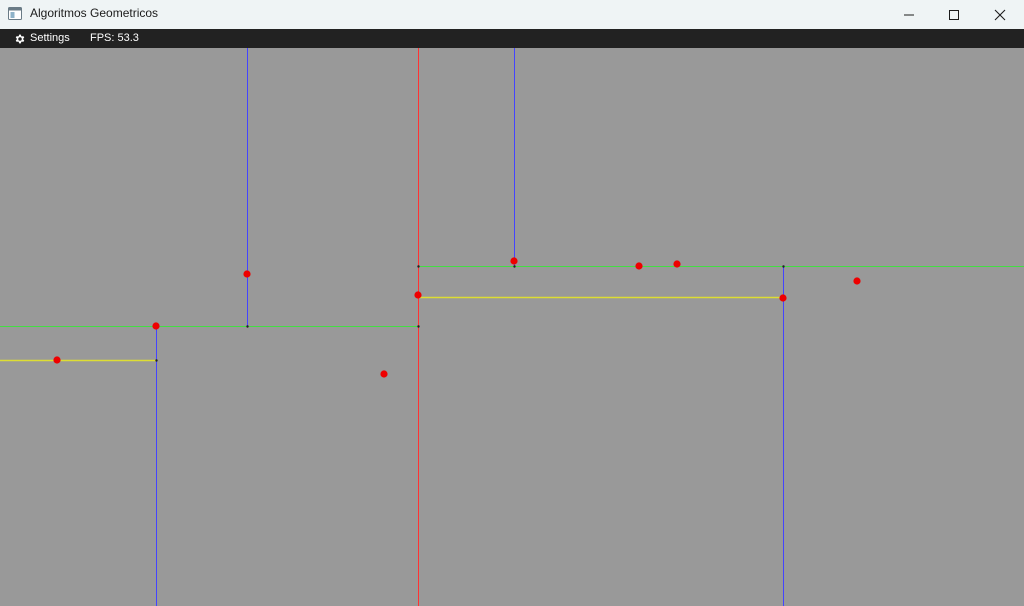 Image resolution: width=1024 pixels, height=606 pixels. What do you see at coordinates (512, 38) in the screenshot?
I see `menu-bar: Settings FPS: 53.3` at bounding box center [512, 38].